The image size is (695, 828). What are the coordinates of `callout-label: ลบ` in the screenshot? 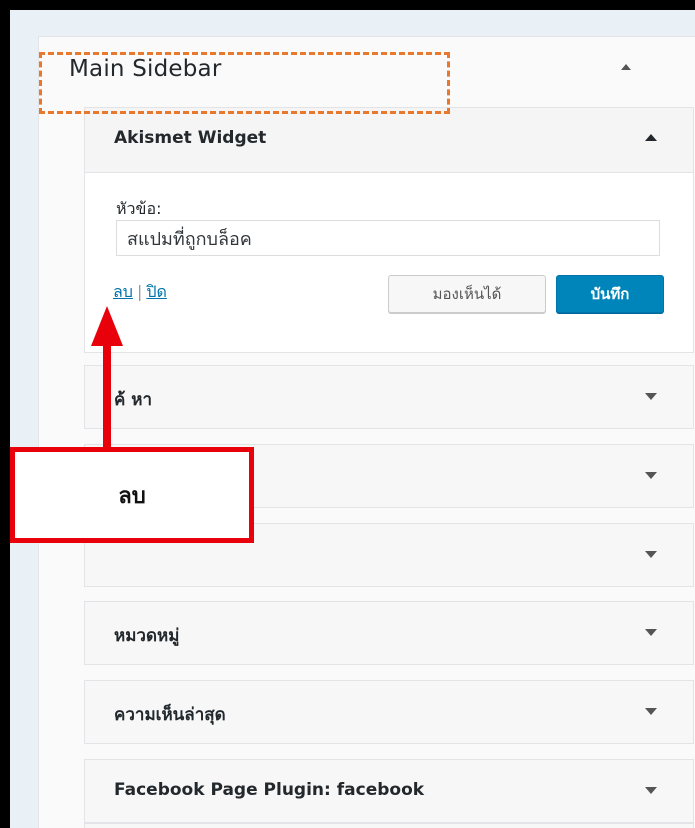 It's located at (132, 496).